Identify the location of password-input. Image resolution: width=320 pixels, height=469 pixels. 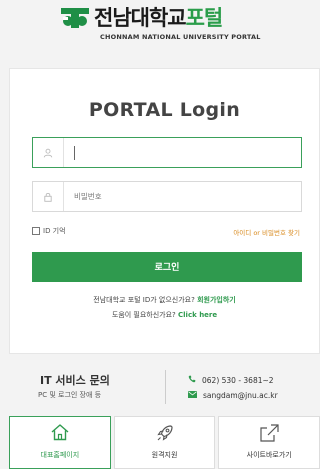
(182, 196).